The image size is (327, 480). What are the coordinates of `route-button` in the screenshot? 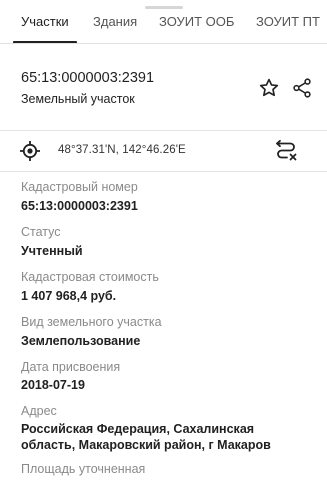 It's located at (286, 151).